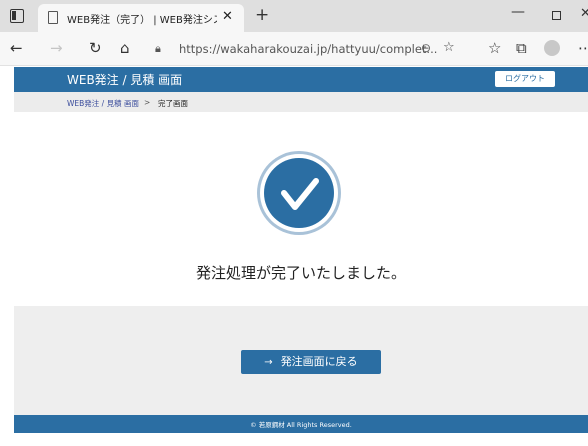 The width and height of the screenshot is (588, 446). Describe the element at coordinates (125, 80) in the screenshot. I see `site-title: WEB発注 / 見積 画面` at that location.